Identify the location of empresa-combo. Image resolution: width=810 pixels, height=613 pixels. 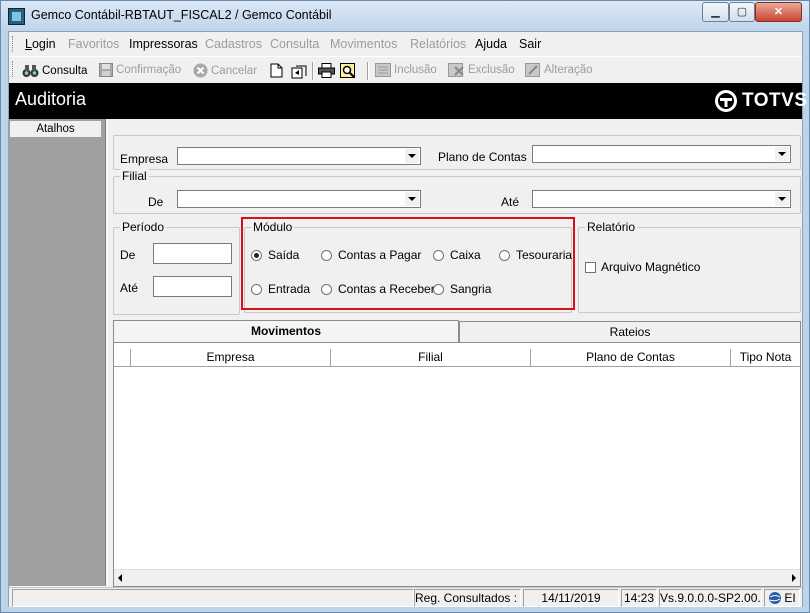
(299, 156).